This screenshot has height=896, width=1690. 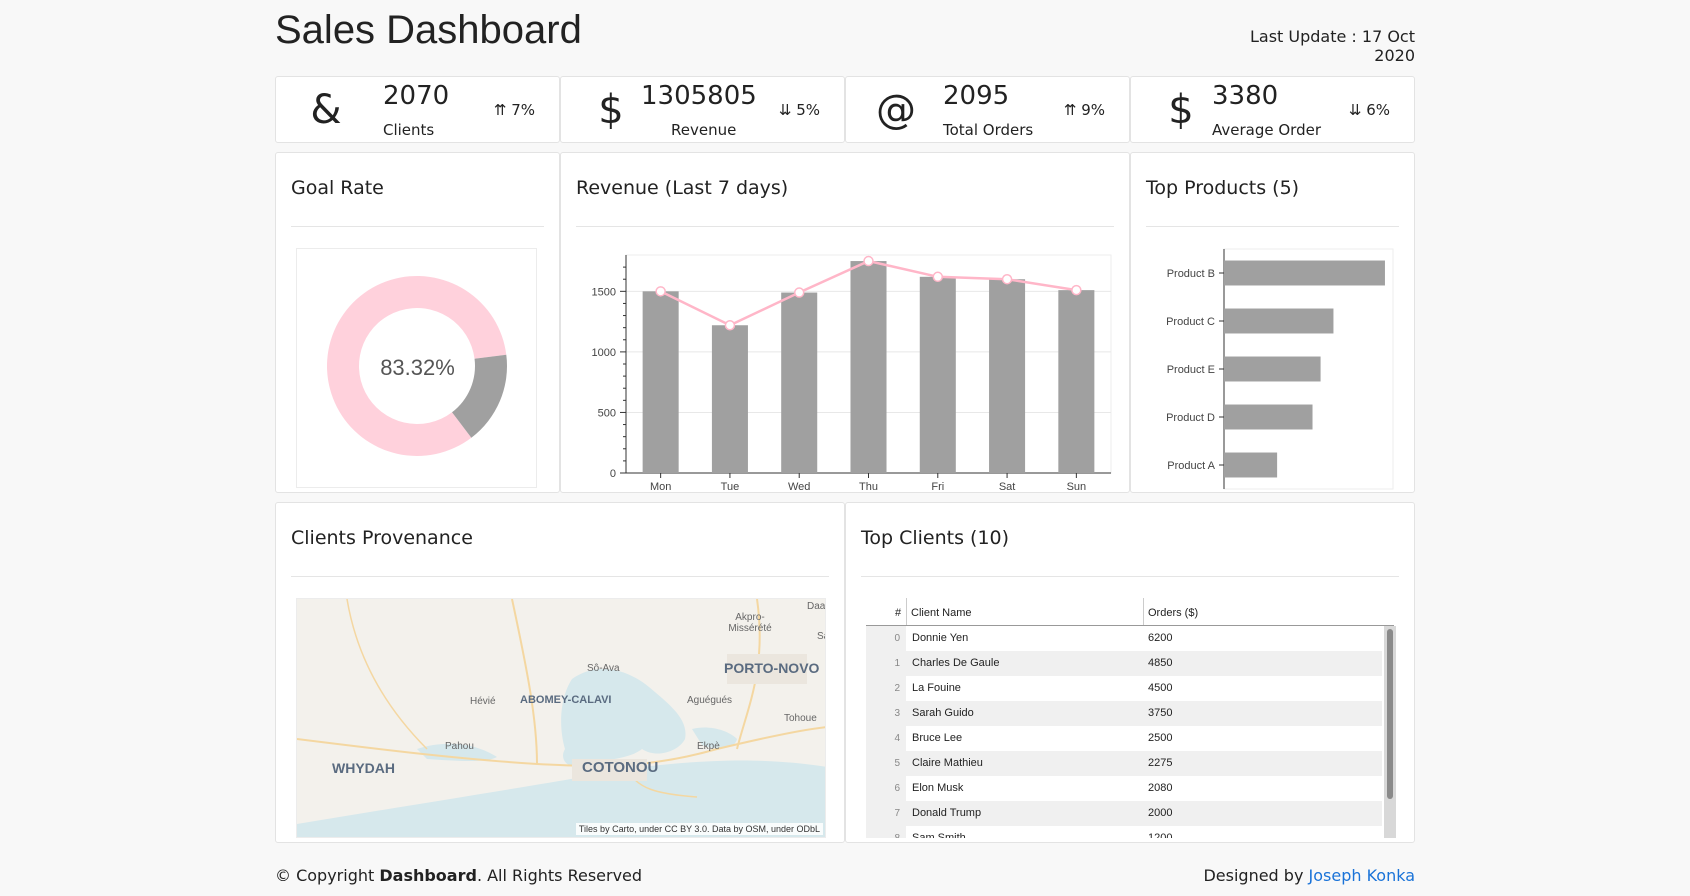 I want to click on author-link: Joseph Konka, so click(x=1362, y=875).